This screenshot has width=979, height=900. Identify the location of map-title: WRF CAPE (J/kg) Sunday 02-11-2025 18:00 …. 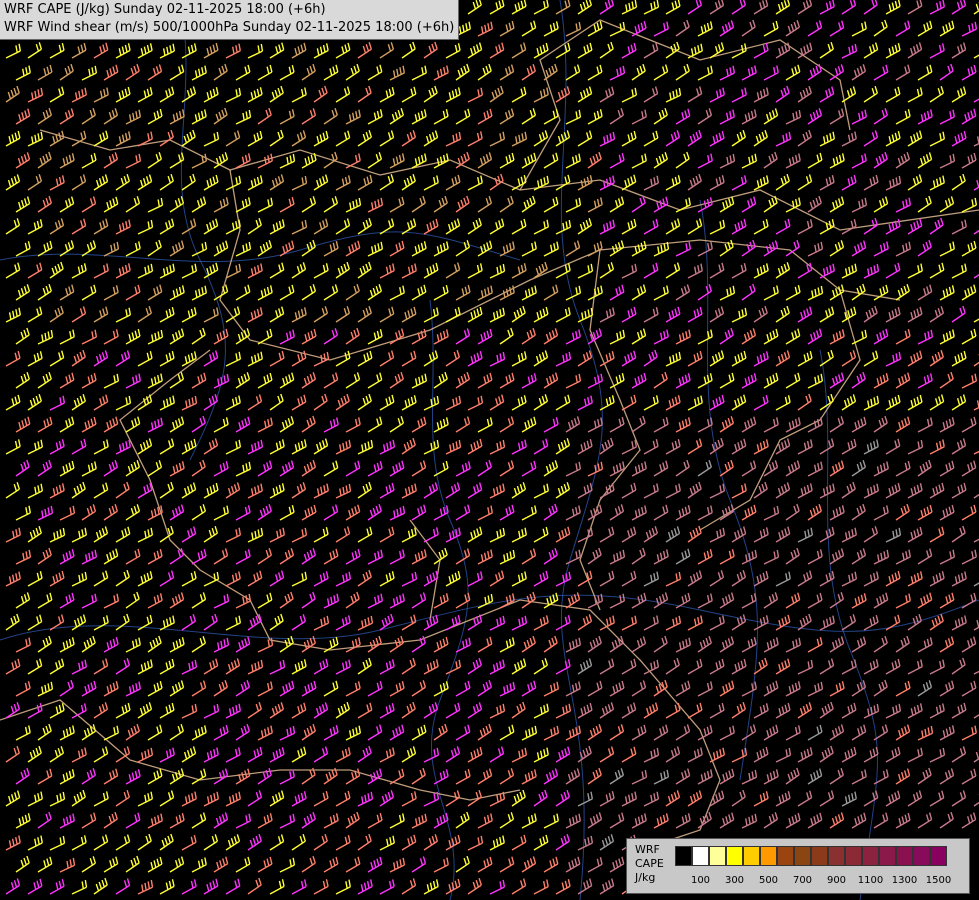
(230, 20).